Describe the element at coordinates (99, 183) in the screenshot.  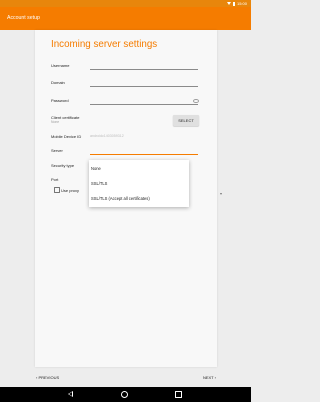
I see `option-ssl-tls: SSL/TLS` at that location.